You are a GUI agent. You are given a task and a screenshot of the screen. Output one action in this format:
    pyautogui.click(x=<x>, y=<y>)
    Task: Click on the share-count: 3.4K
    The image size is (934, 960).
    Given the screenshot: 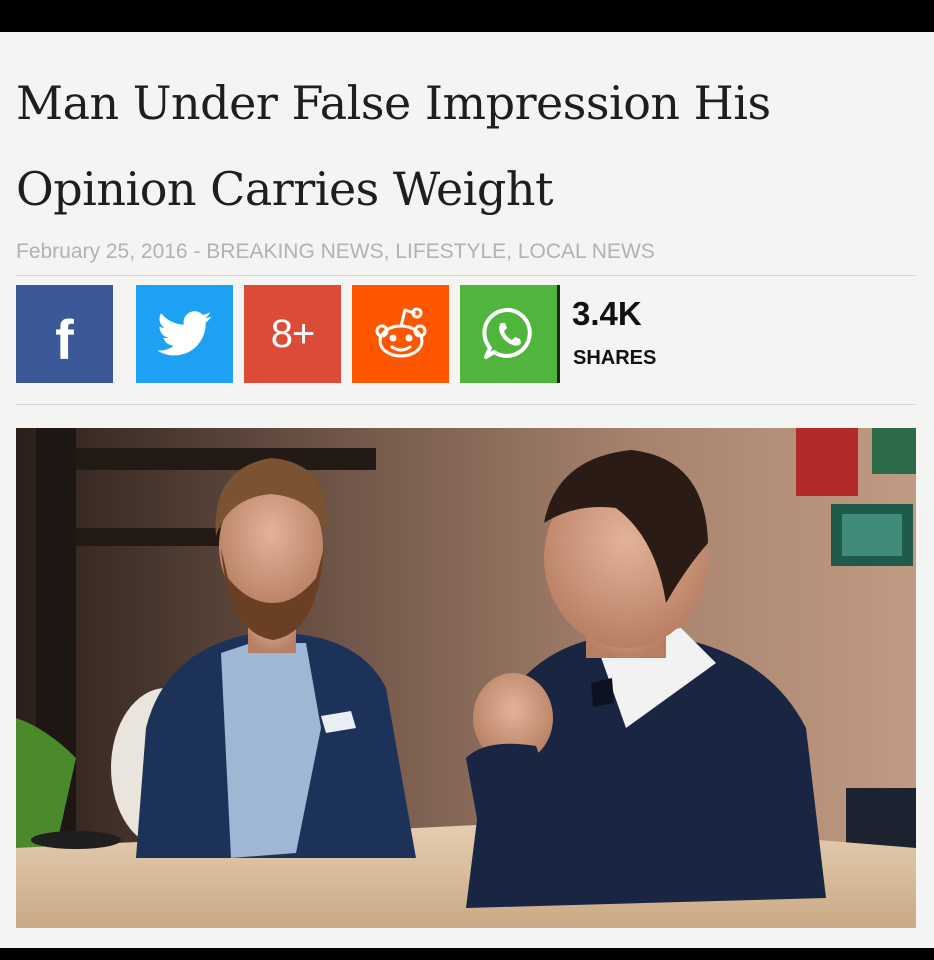 What is the action you would take?
    pyautogui.click(x=607, y=313)
    